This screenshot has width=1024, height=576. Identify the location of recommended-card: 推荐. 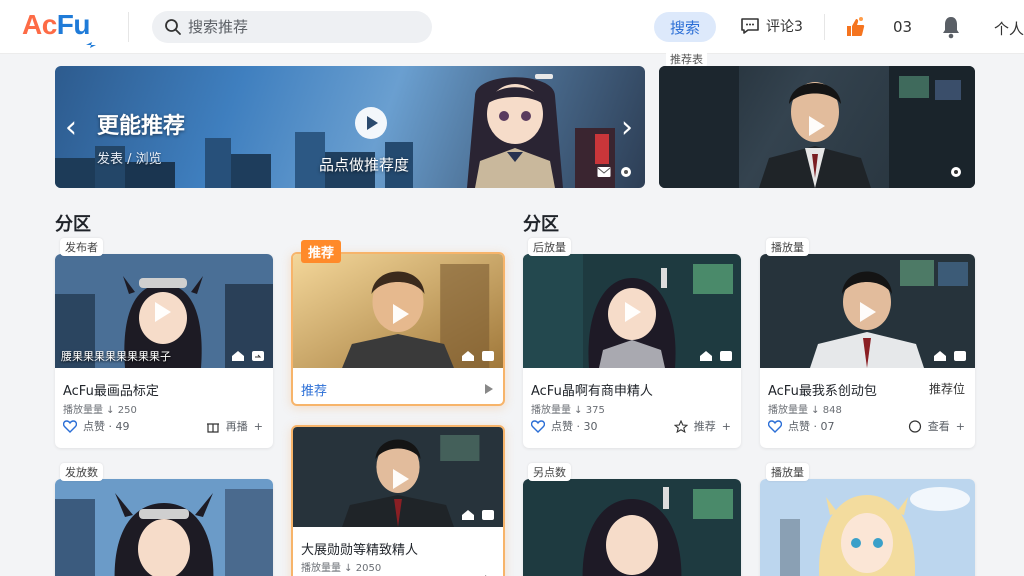
(398, 329).